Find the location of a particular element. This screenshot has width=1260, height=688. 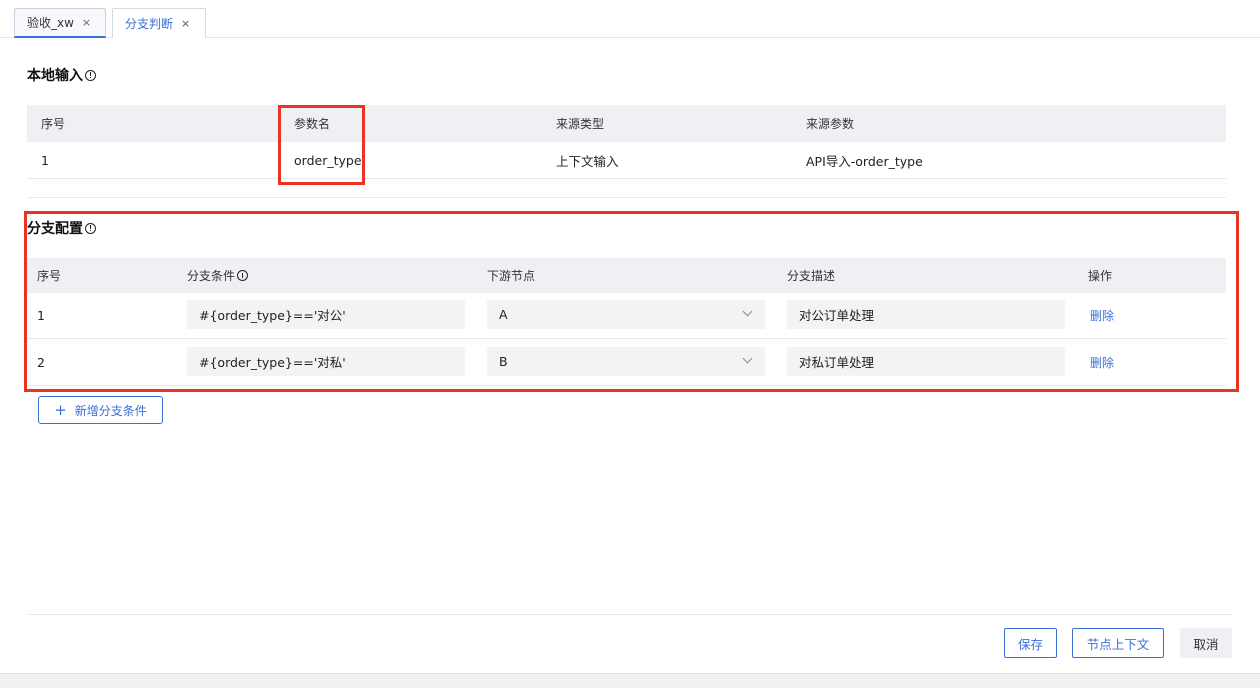

col-header-source-param: 来源参数 is located at coordinates (830, 124).